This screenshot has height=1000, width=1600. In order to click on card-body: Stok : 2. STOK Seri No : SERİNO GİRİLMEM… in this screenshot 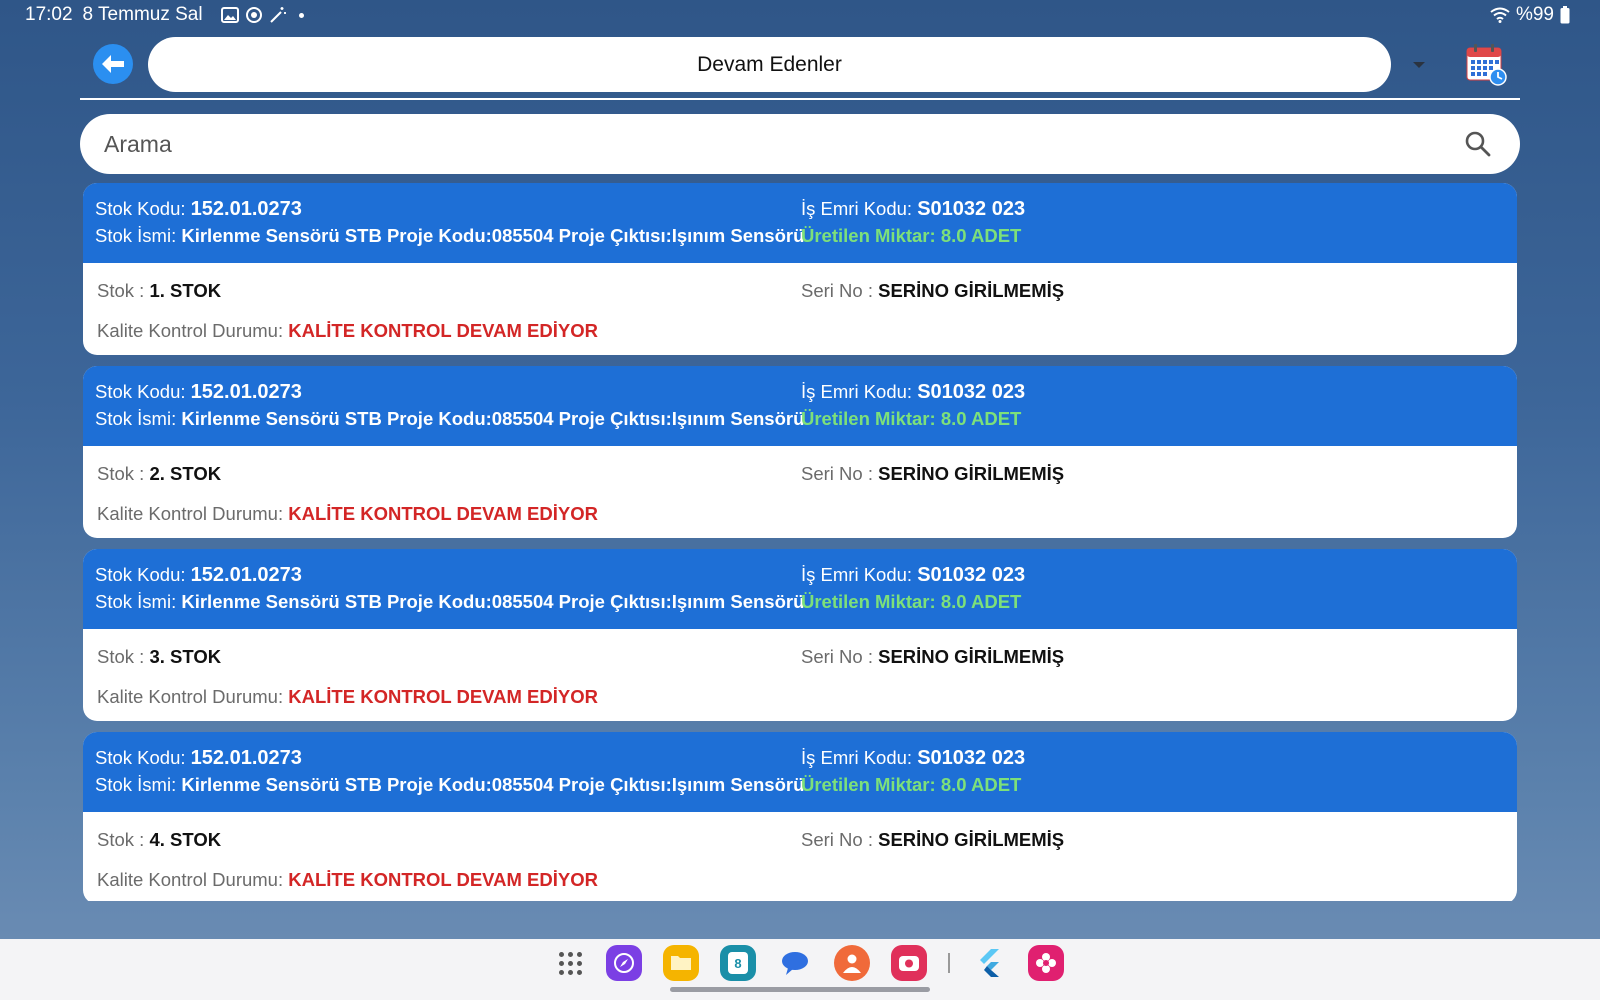, I will do `click(800, 492)`.